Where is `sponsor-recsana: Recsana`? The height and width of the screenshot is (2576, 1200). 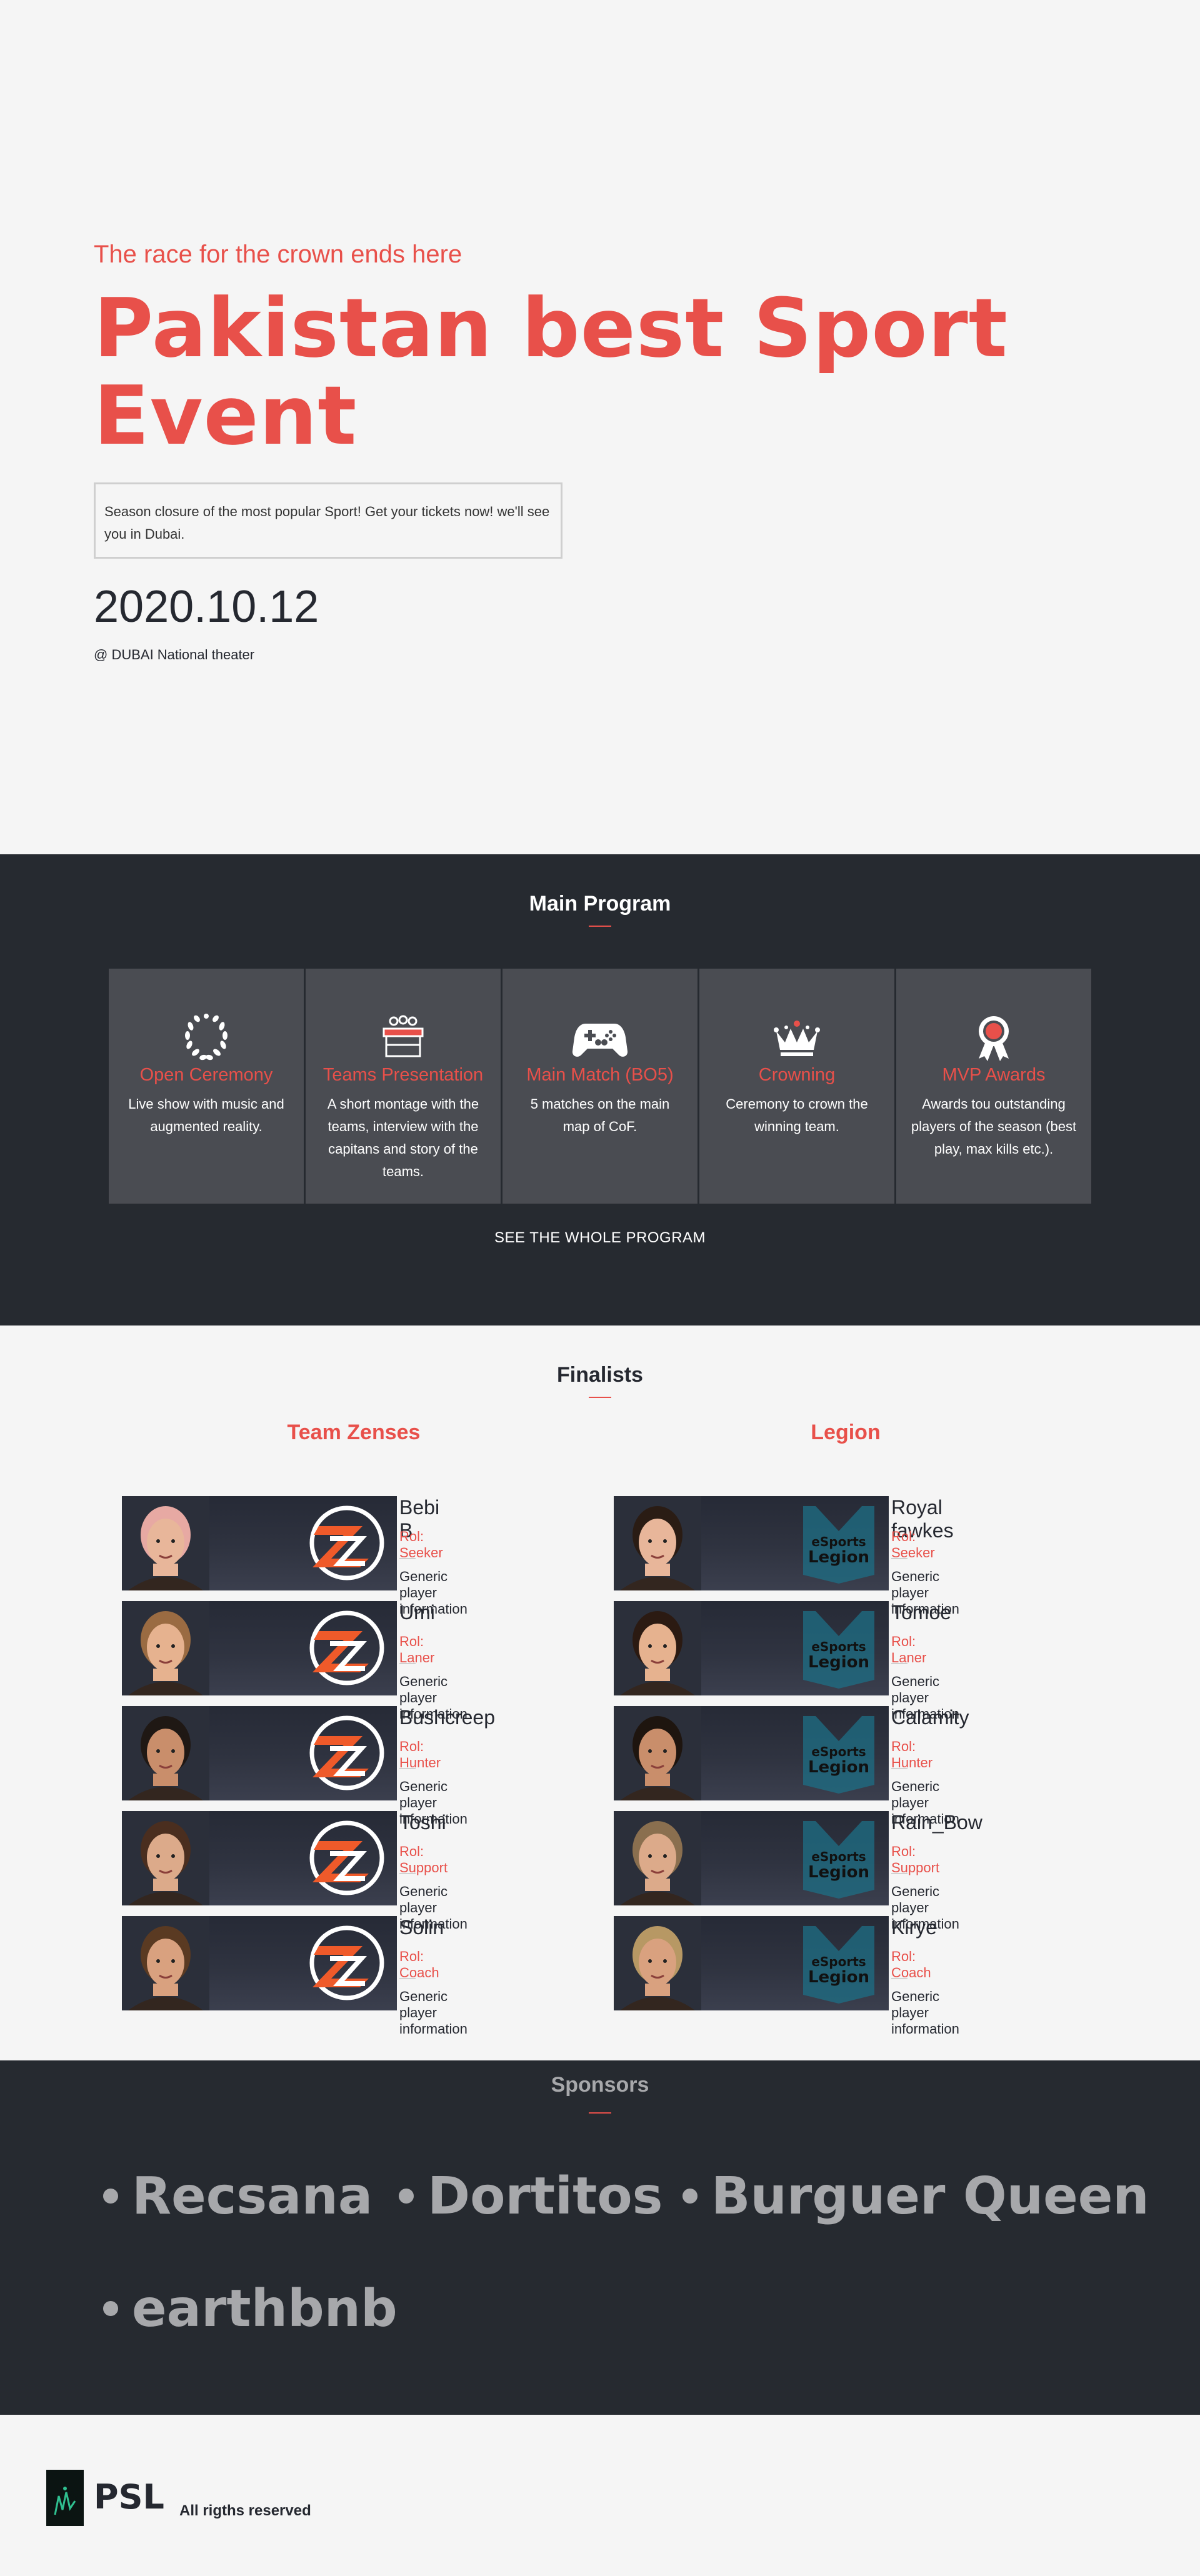 sponsor-recsana: Recsana is located at coordinates (237, 2196).